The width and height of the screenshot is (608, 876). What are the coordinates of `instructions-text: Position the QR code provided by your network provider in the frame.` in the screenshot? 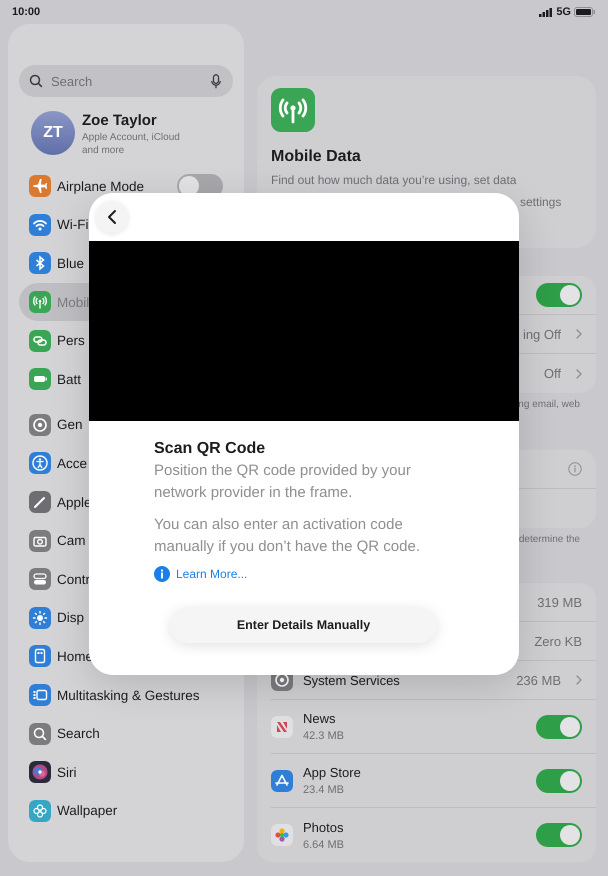 It's located at (283, 482).